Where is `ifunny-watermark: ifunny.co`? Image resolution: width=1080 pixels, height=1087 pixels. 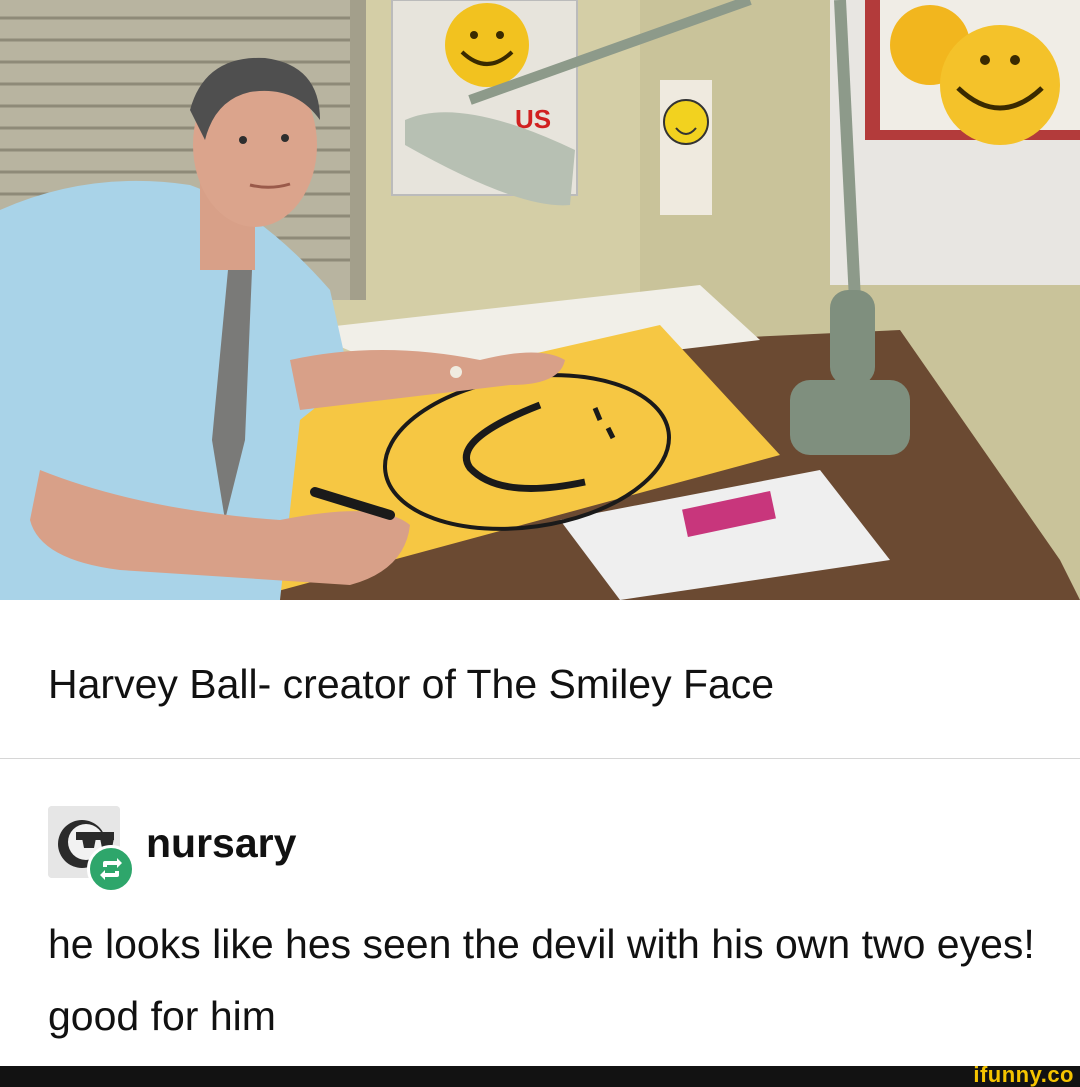
ifunny-watermark: ifunny.co is located at coordinates (1023, 1074).